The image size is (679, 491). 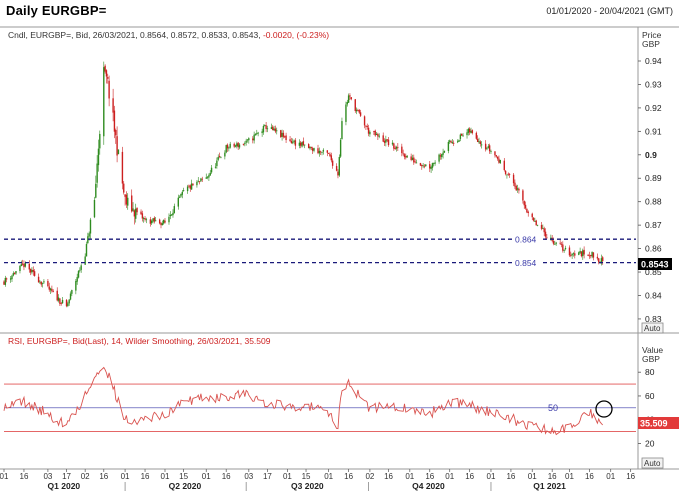 I want to click on rsi-mid-label: 50, so click(x=553, y=408).